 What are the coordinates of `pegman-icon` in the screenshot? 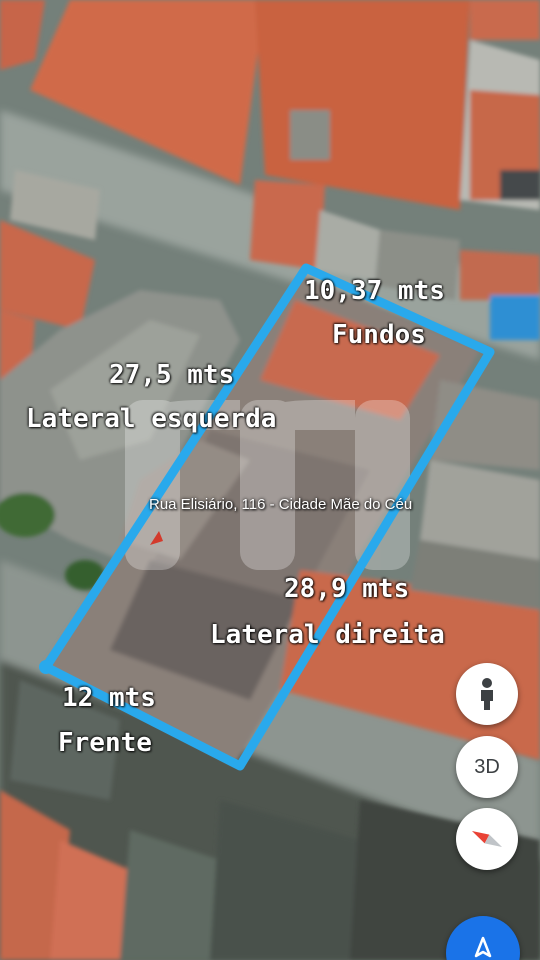 It's located at (487, 694).